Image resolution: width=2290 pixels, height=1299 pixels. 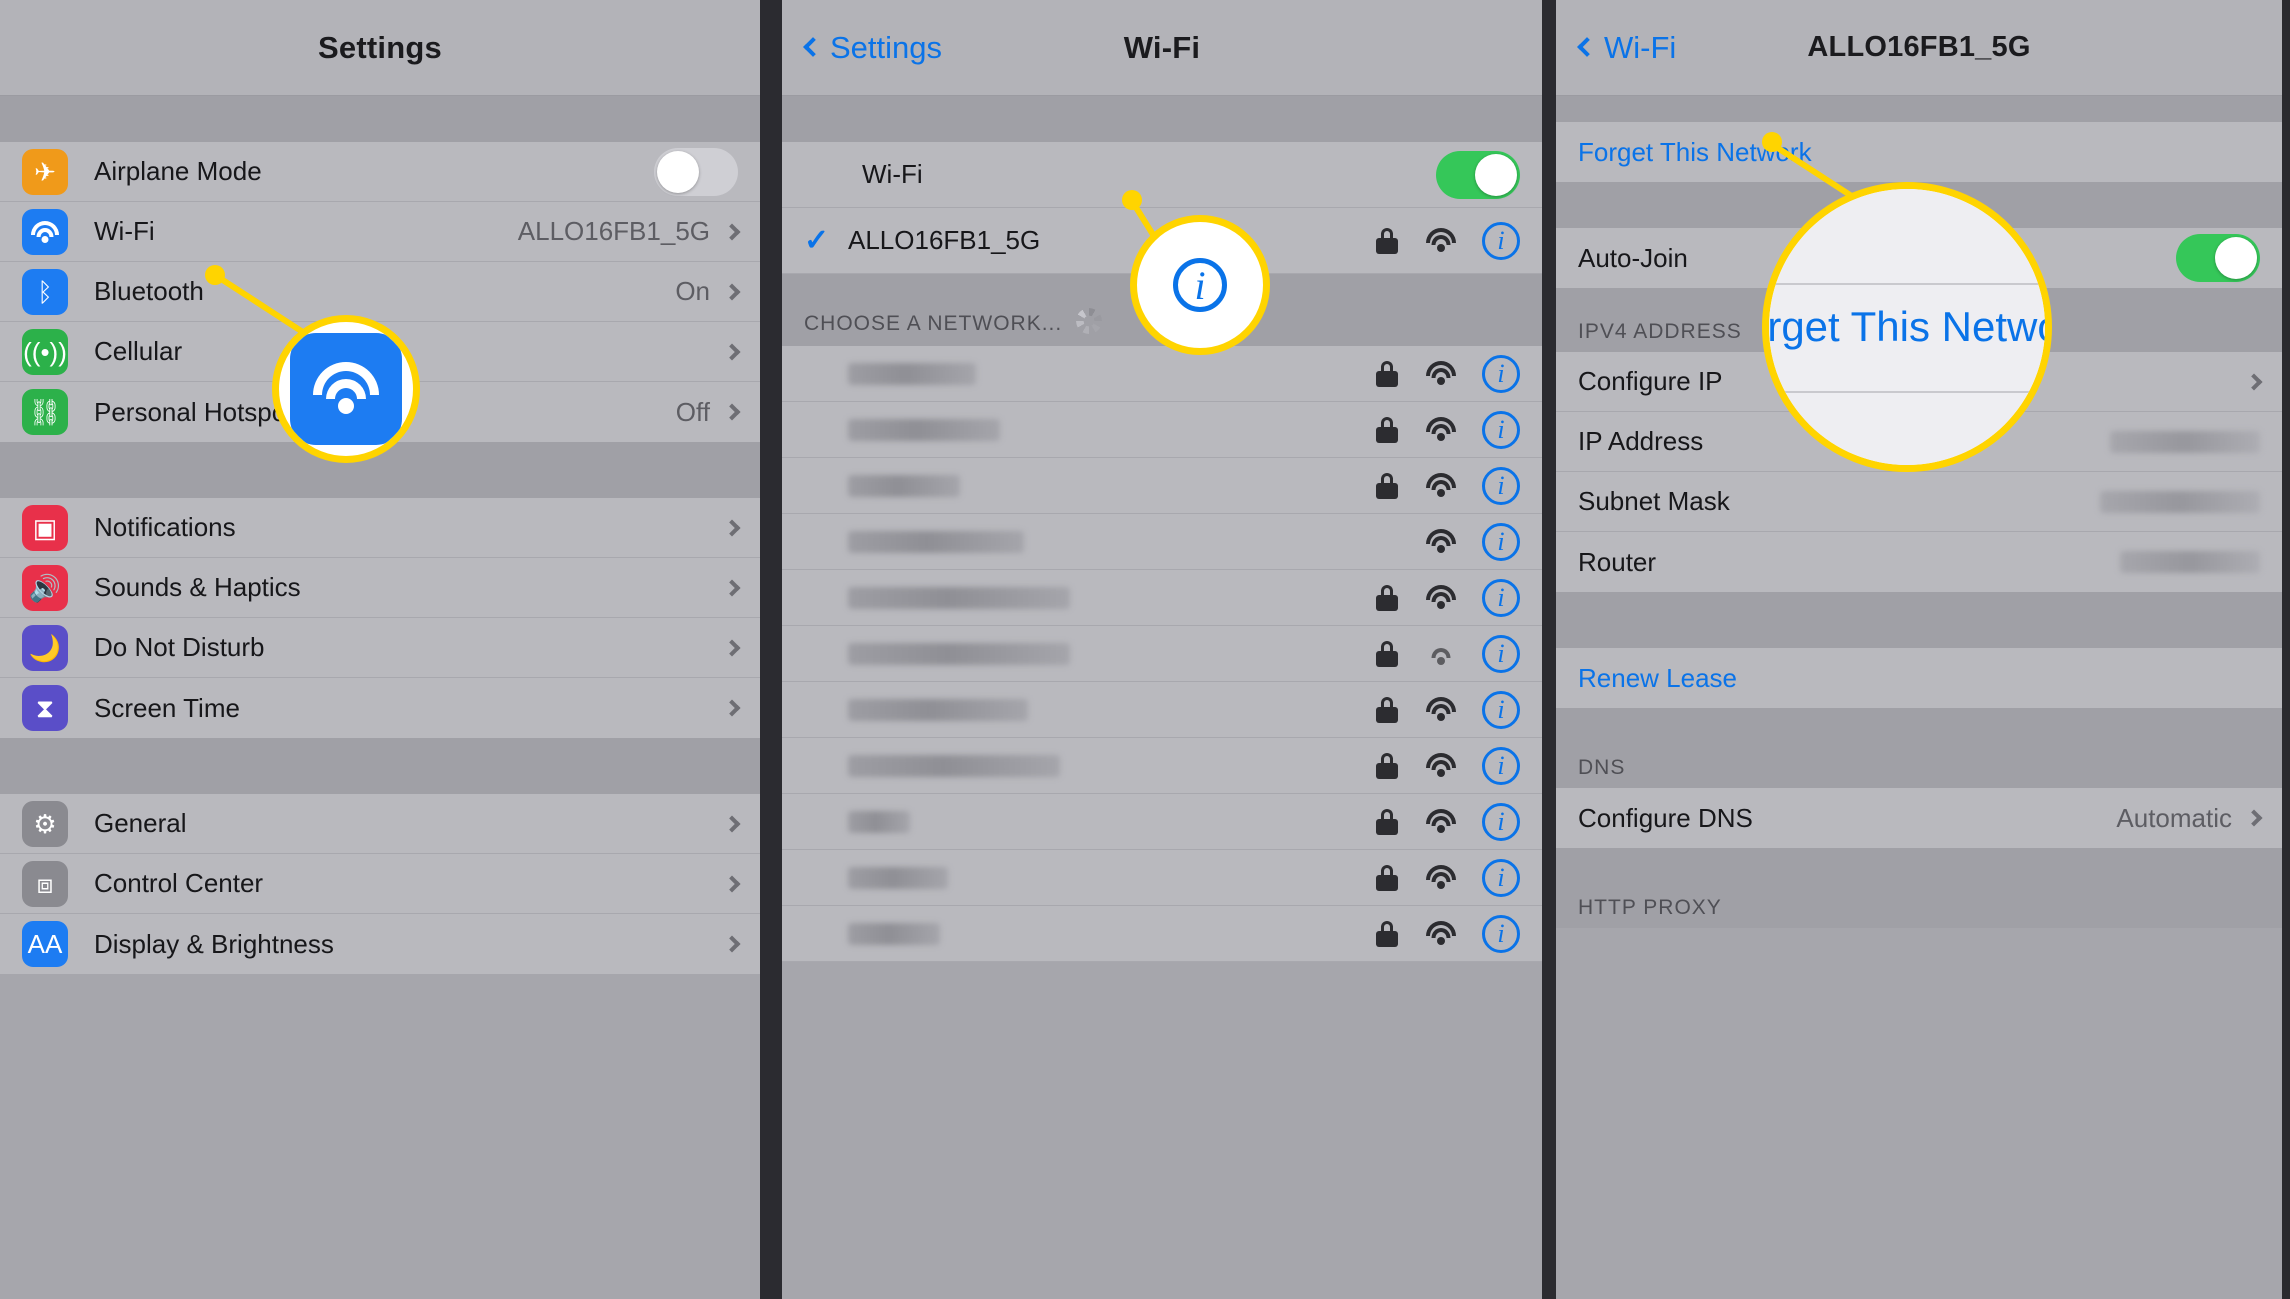 What do you see at coordinates (214, 943) in the screenshot?
I see `sidebar-item-label: Display & Brightness` at bounding box center [214, 943].